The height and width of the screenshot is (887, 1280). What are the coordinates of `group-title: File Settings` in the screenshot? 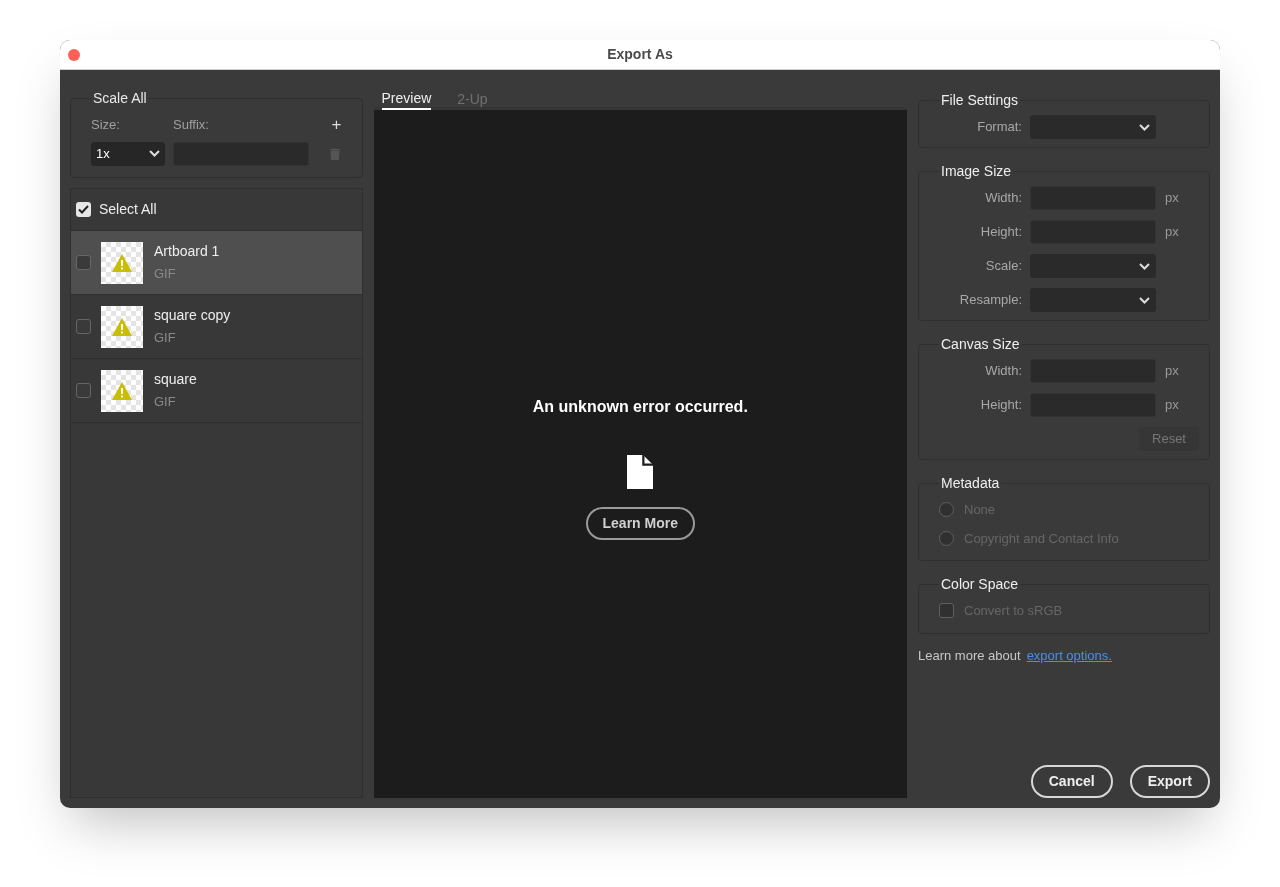 It's located at (980, 100).